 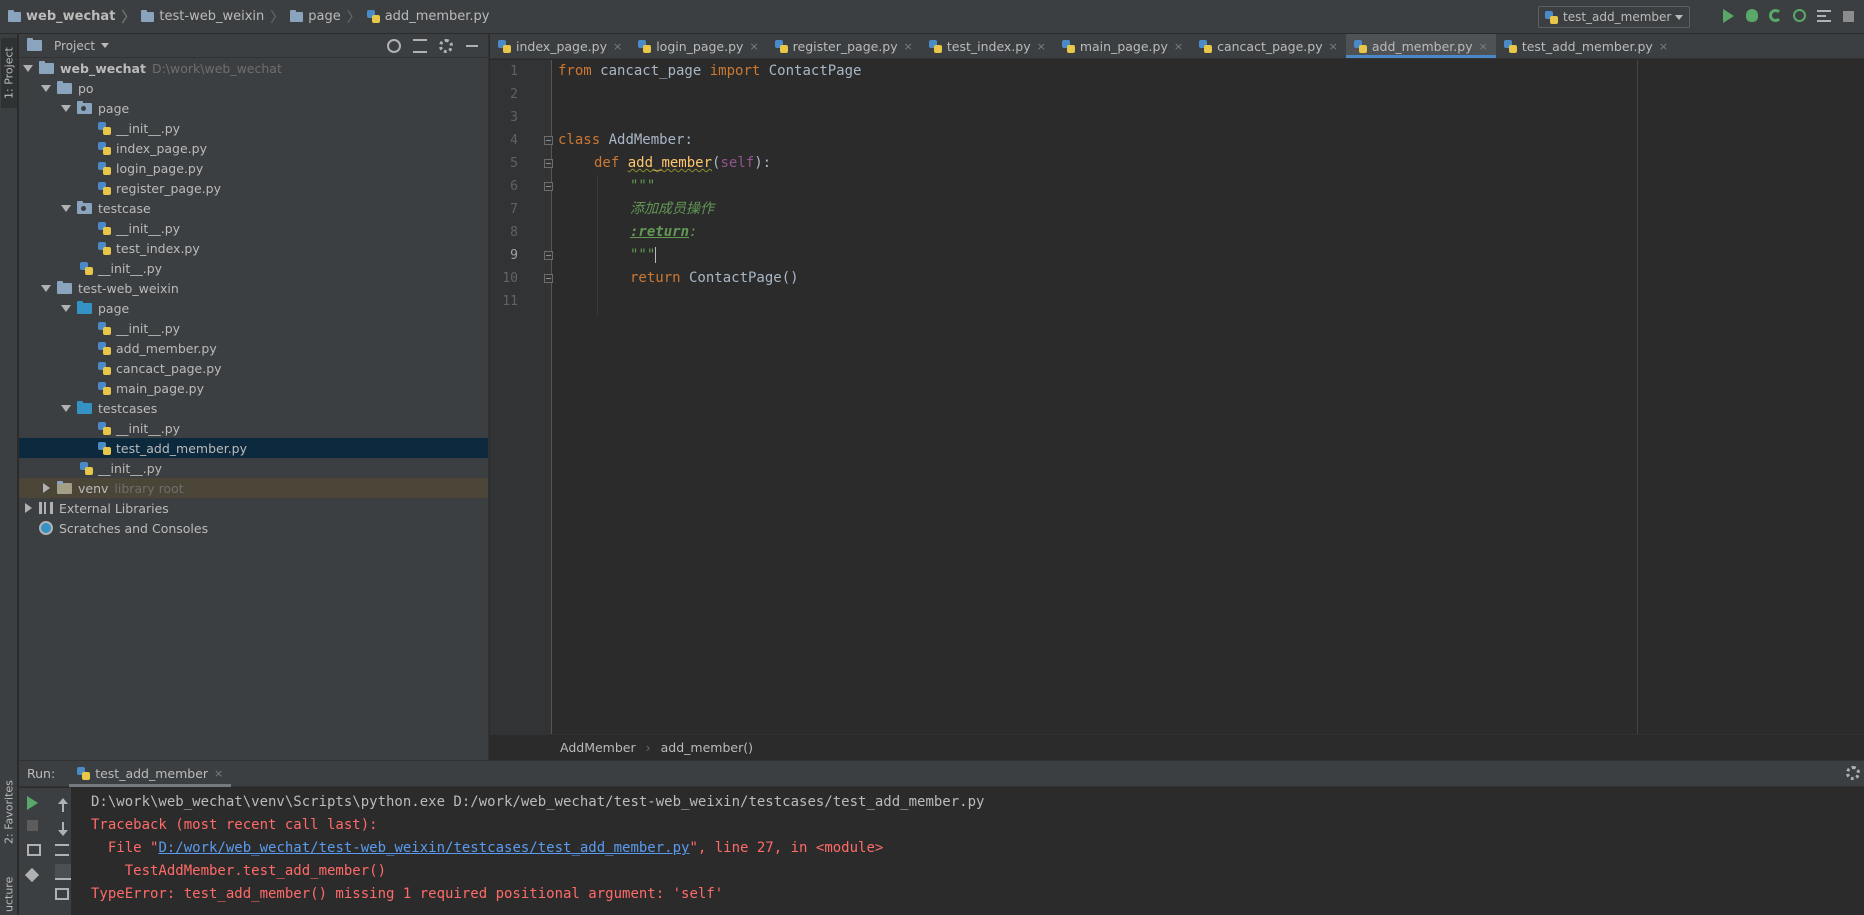 I want to click on tab-test-add-member: test_add_member.py ×, so click(x=1586, y=46).